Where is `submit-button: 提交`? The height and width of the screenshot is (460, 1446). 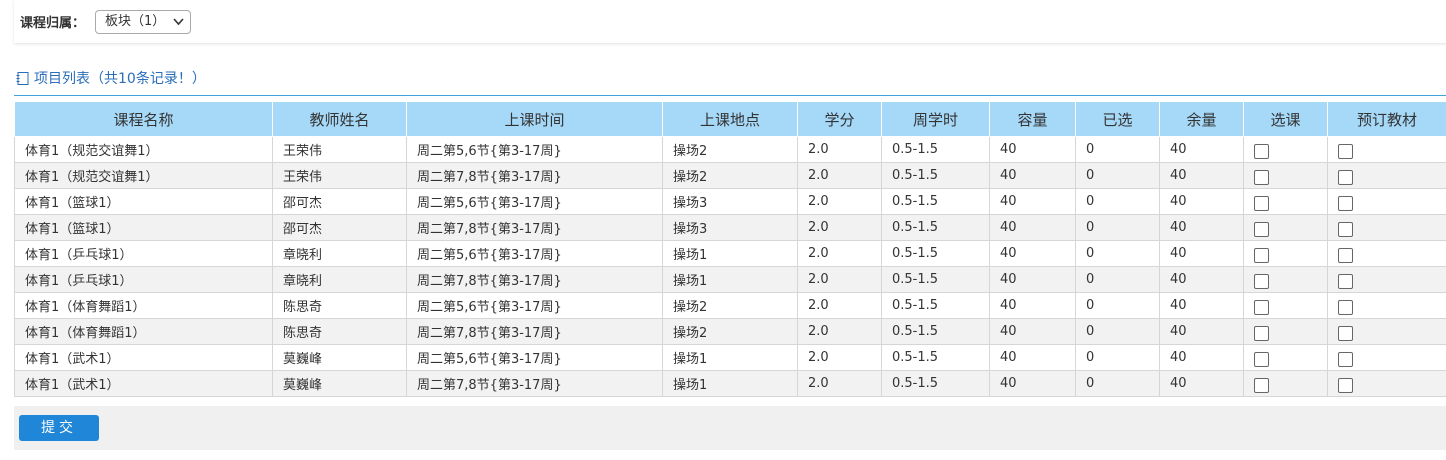
submit-button: 提交 is located at coordinates (59, 428).